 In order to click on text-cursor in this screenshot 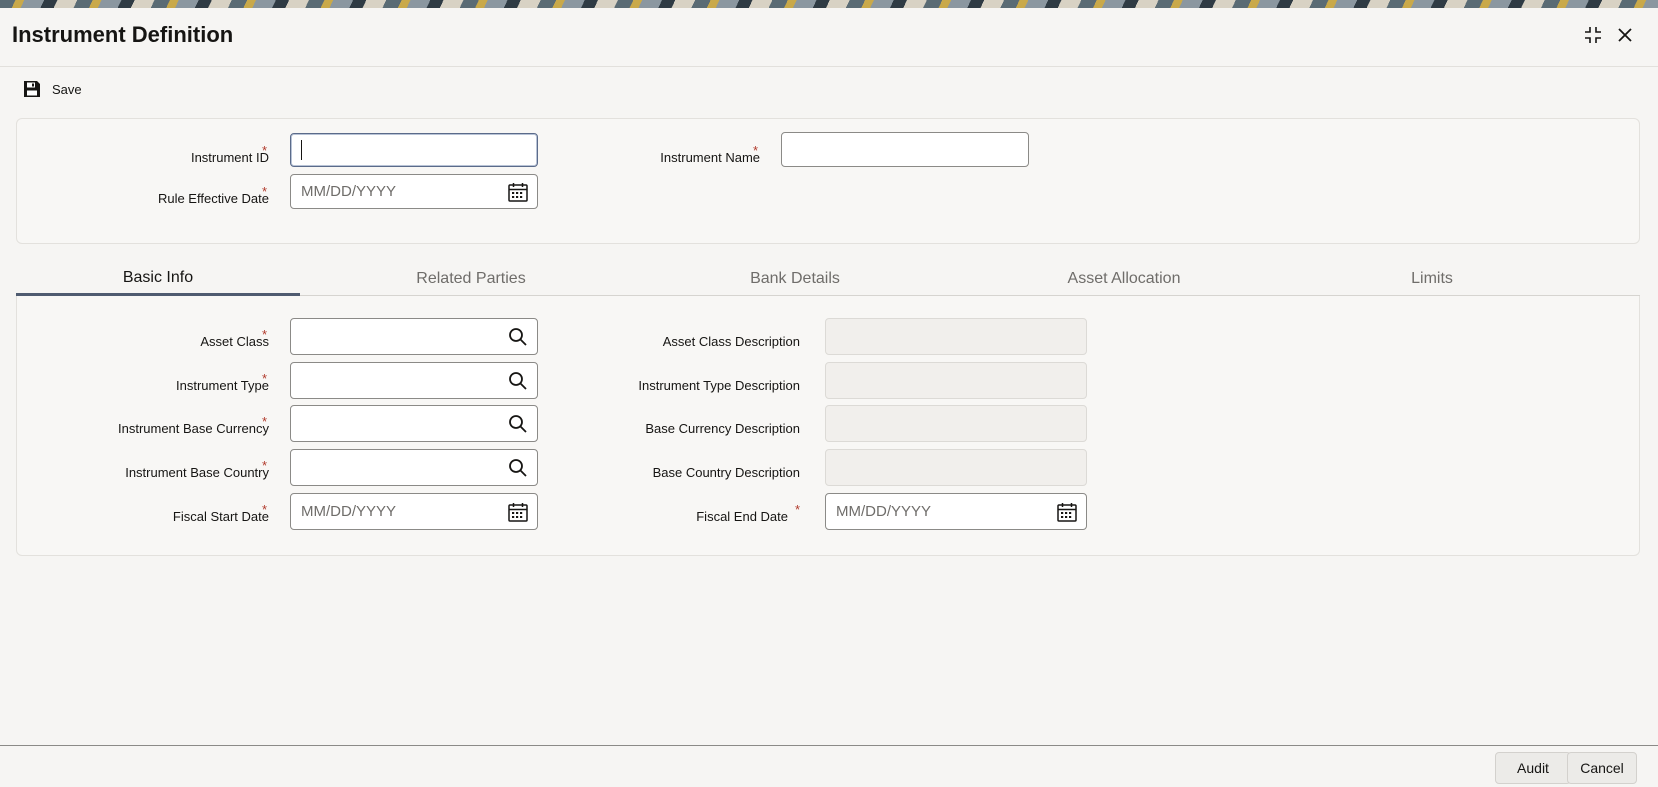, I will do `click(301, 150)`.